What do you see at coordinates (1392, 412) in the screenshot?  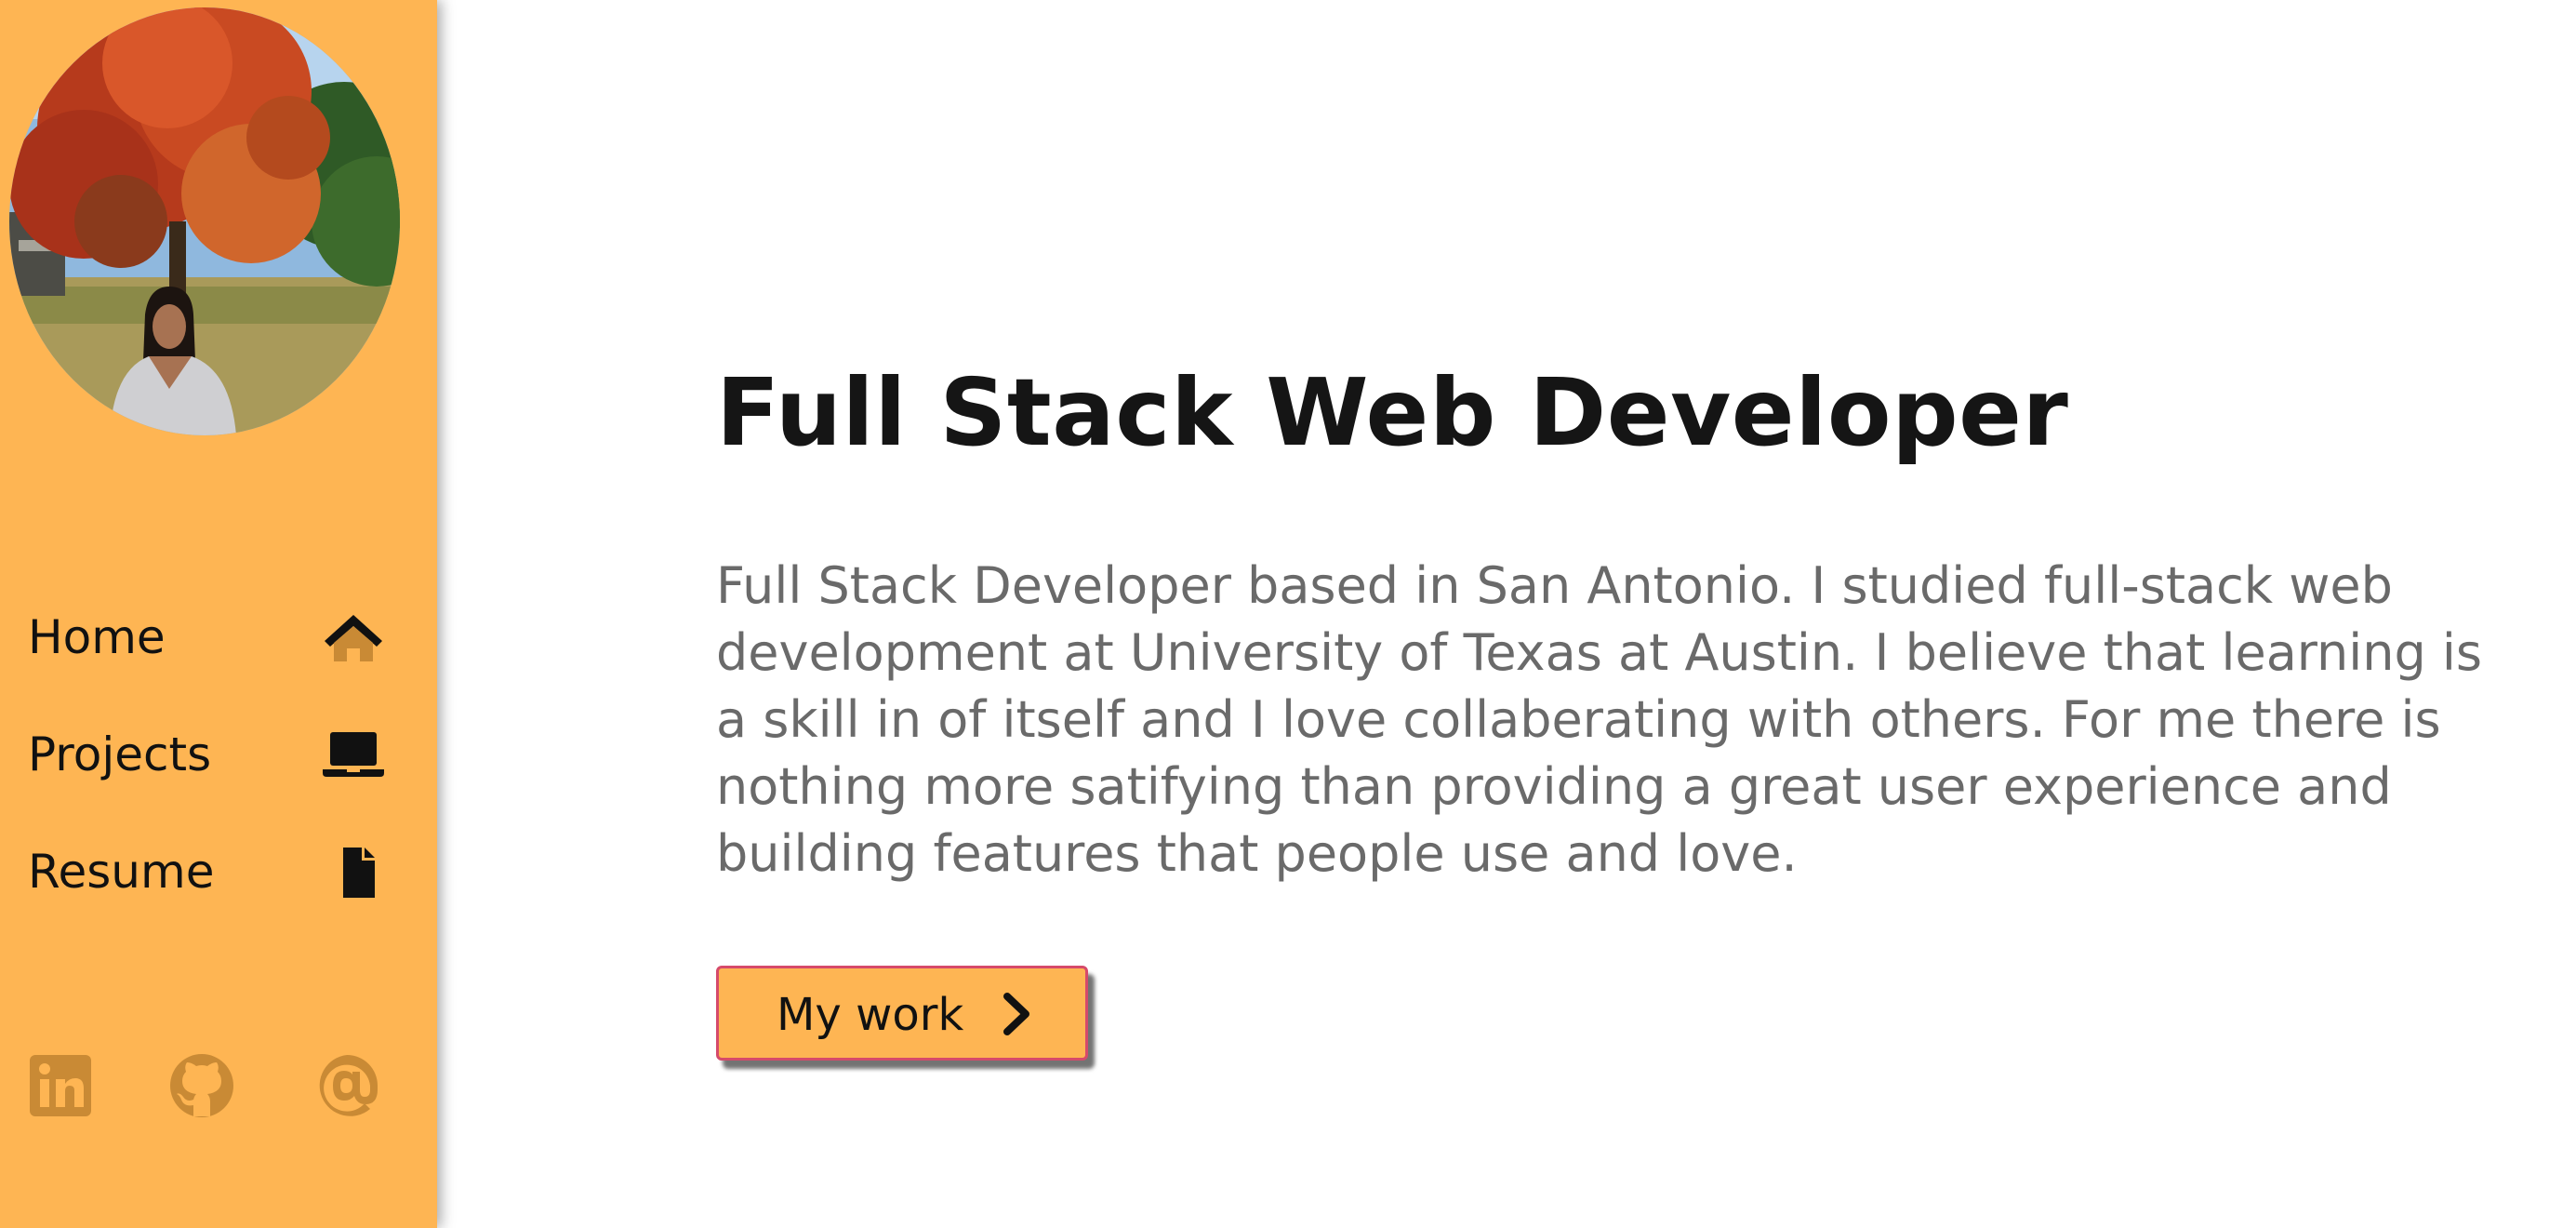 I see `page-title: Full Stack Web Developer` at bounding box center [1392, 412].